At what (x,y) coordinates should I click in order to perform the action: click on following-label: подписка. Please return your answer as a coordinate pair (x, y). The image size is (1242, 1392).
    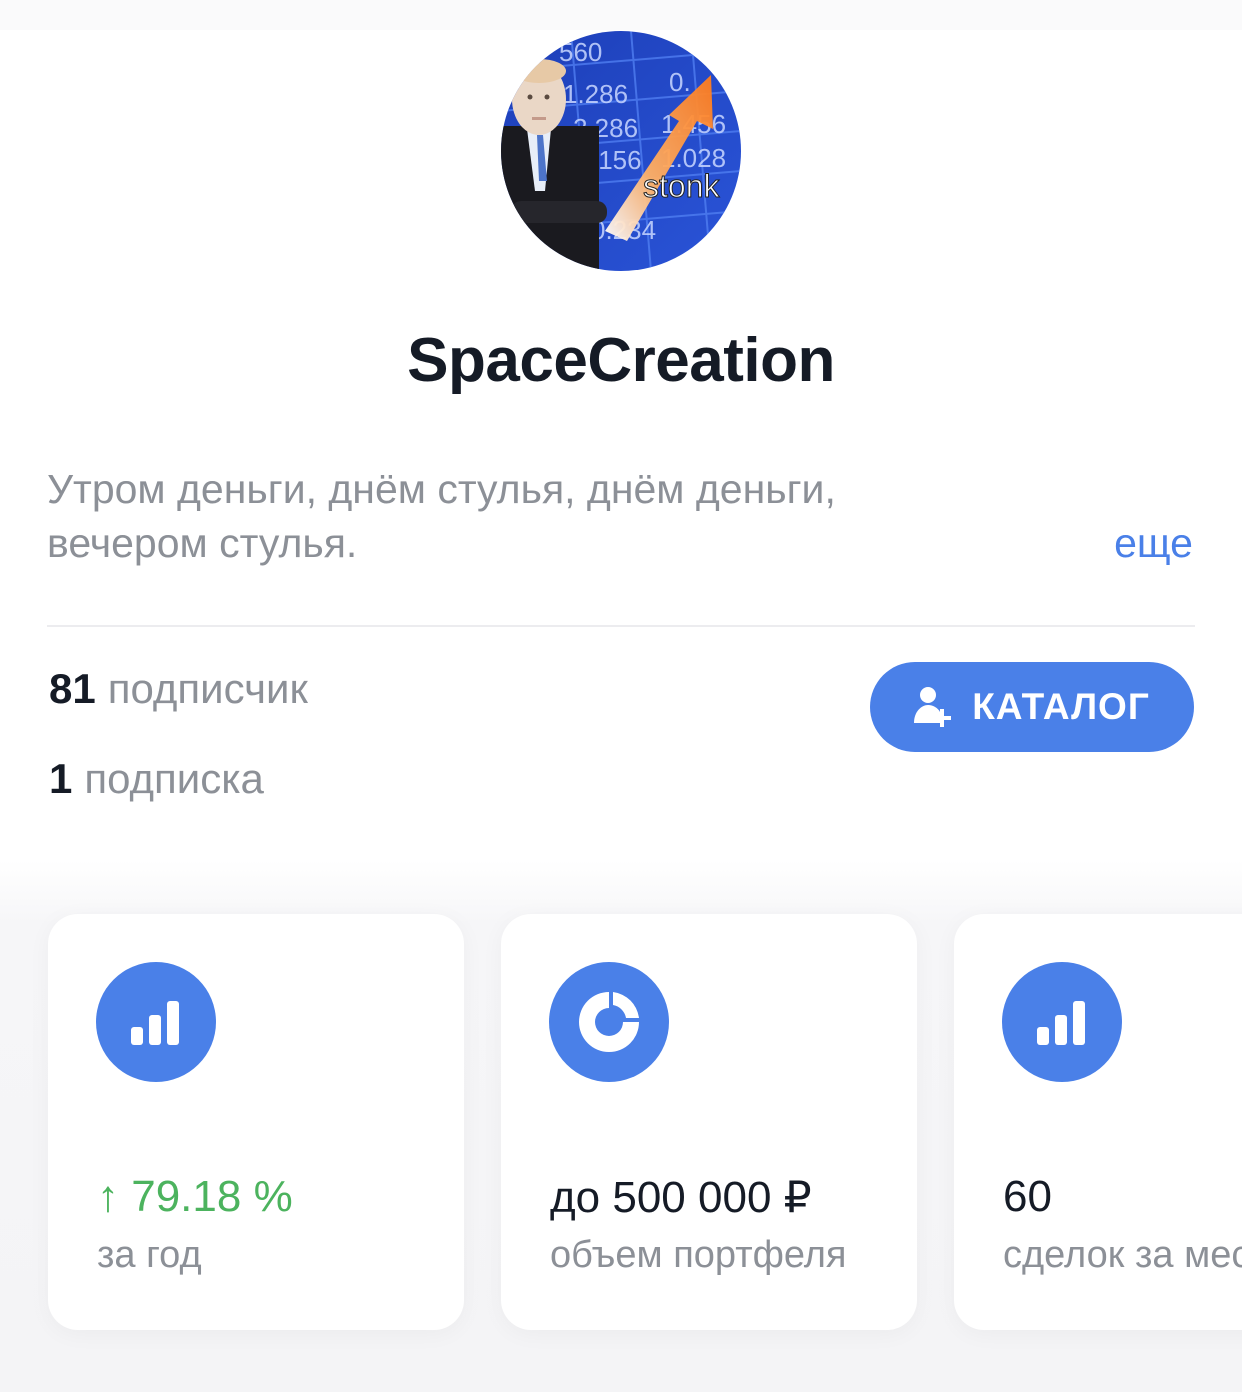
    Looking at the image, I should click on (174, 778).